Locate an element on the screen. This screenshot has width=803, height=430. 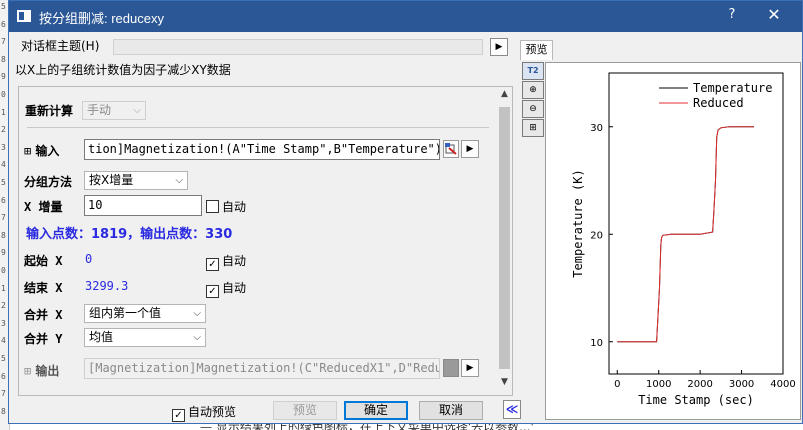
merge-y-value: 均值 is located at coordinates (101, 337).